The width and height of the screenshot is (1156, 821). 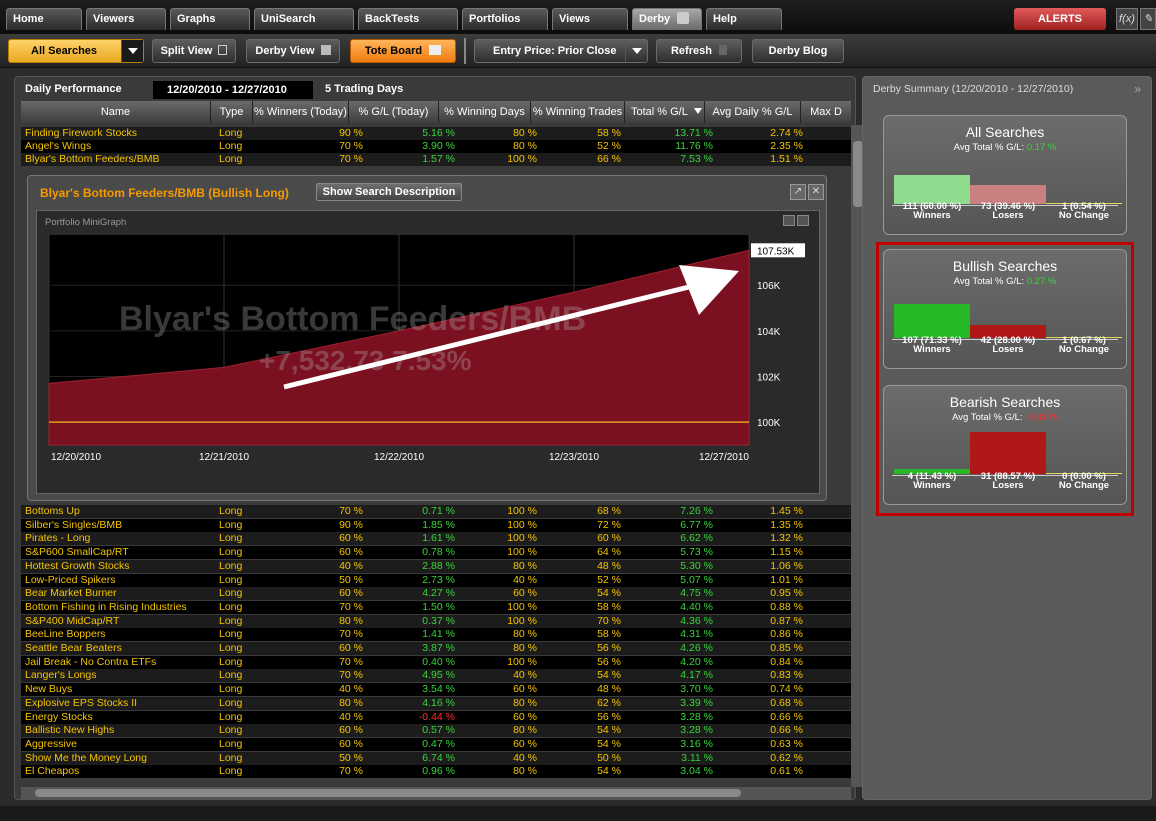 What do you see at coordinates (408, 19) in the screenshot?
I see `tab-backtests: BackTests` at bounding box center [408, 19].